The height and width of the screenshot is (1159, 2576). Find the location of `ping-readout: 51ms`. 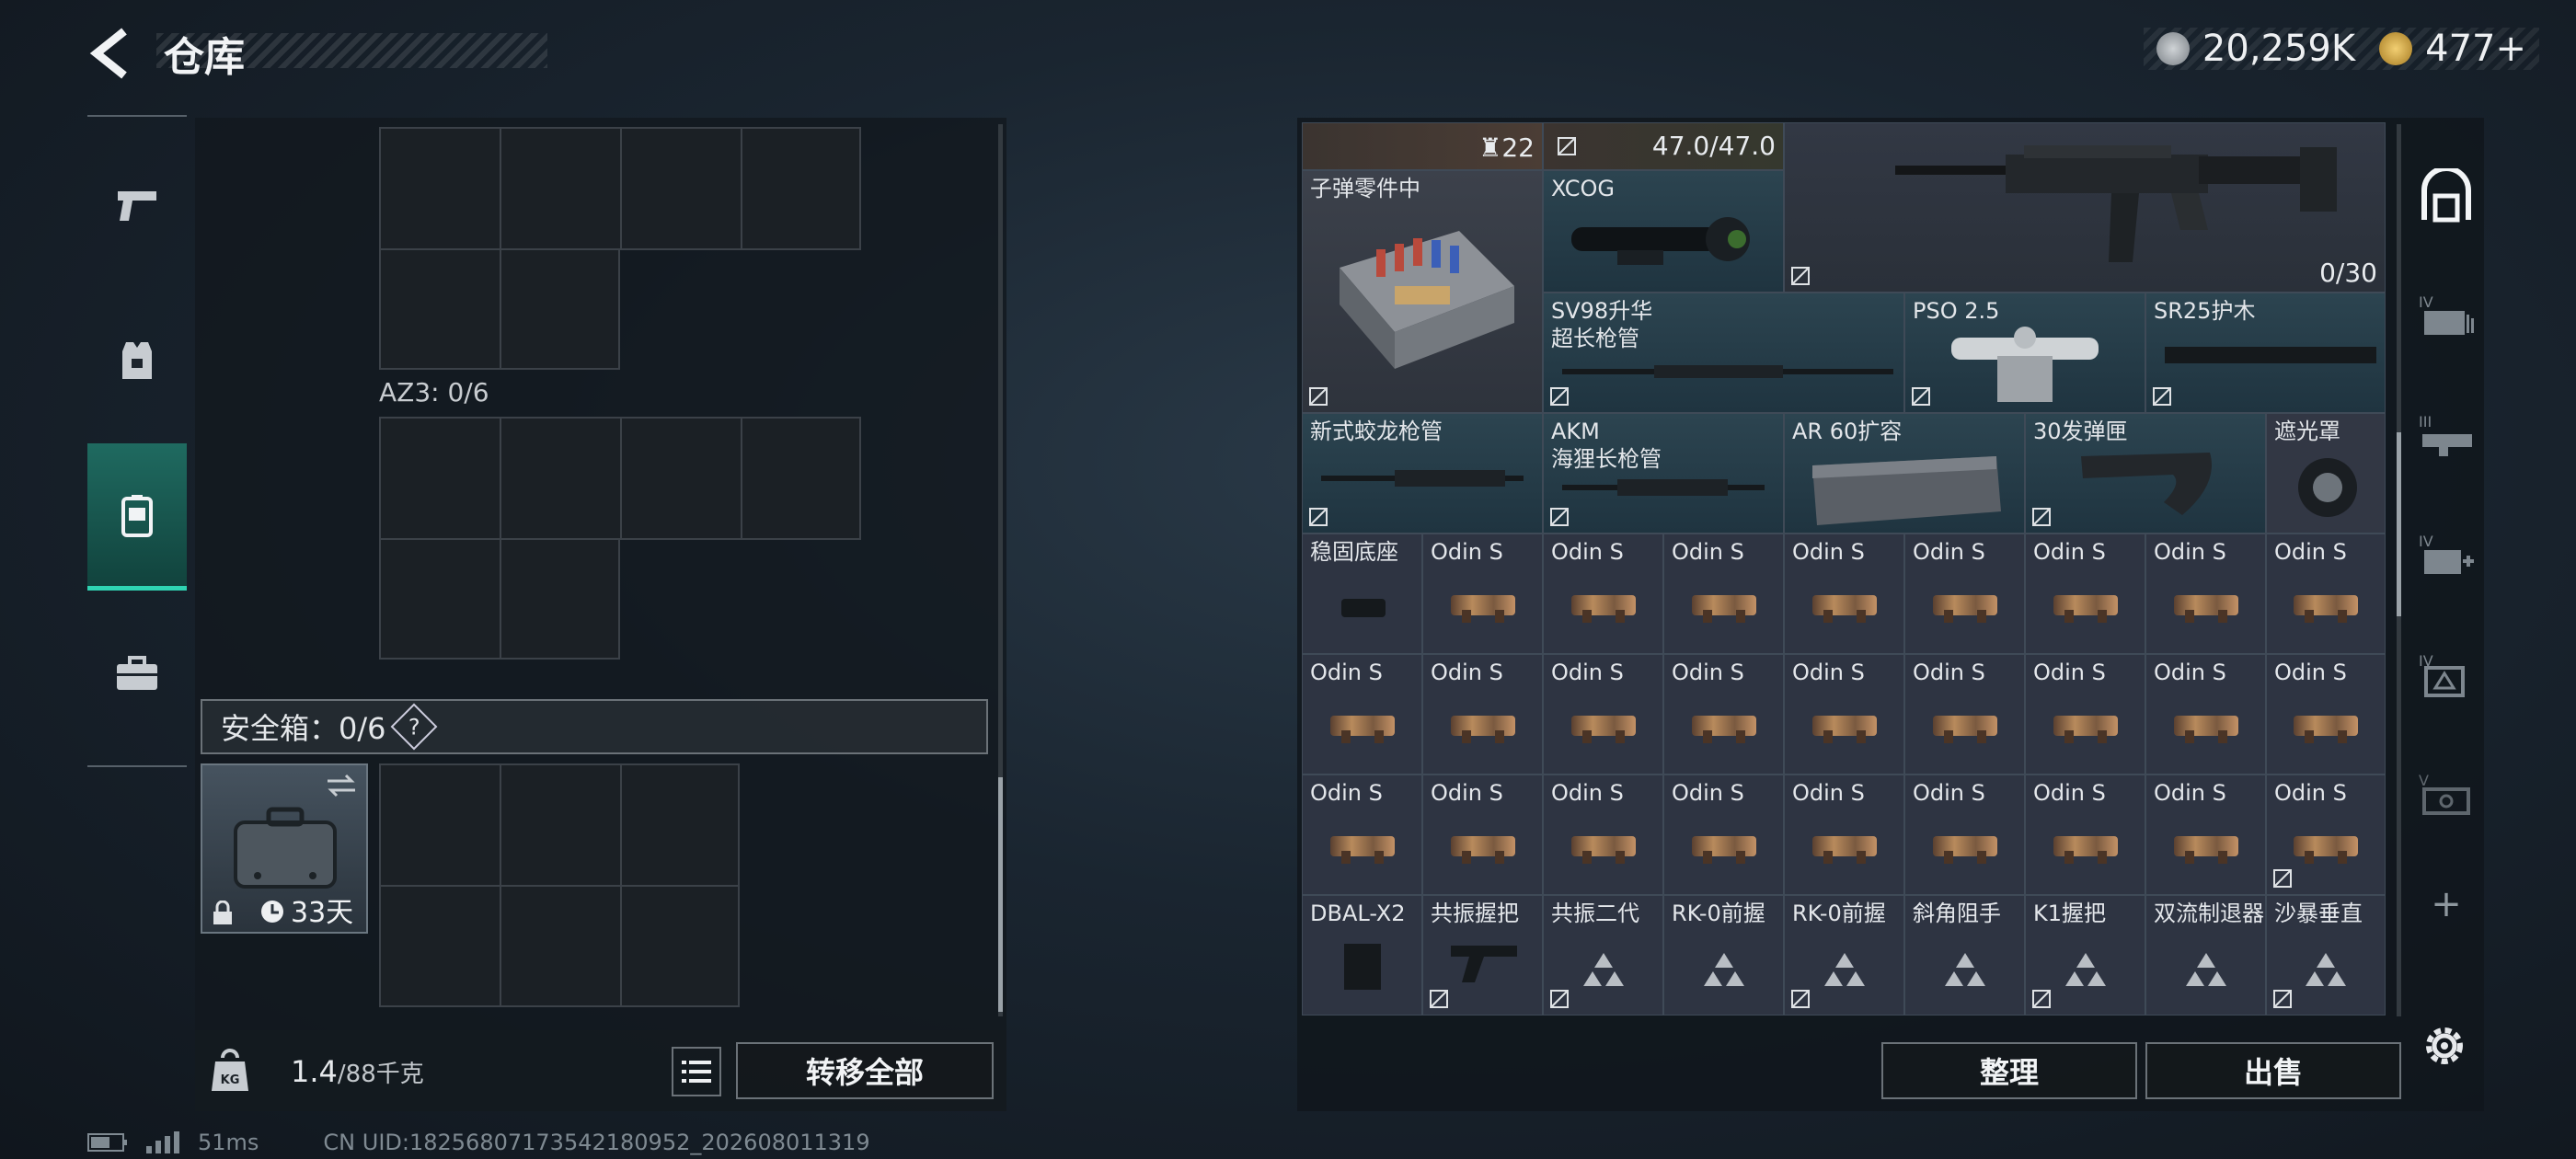

ping-readout: 51ms is located at coordinates (228, 1142).